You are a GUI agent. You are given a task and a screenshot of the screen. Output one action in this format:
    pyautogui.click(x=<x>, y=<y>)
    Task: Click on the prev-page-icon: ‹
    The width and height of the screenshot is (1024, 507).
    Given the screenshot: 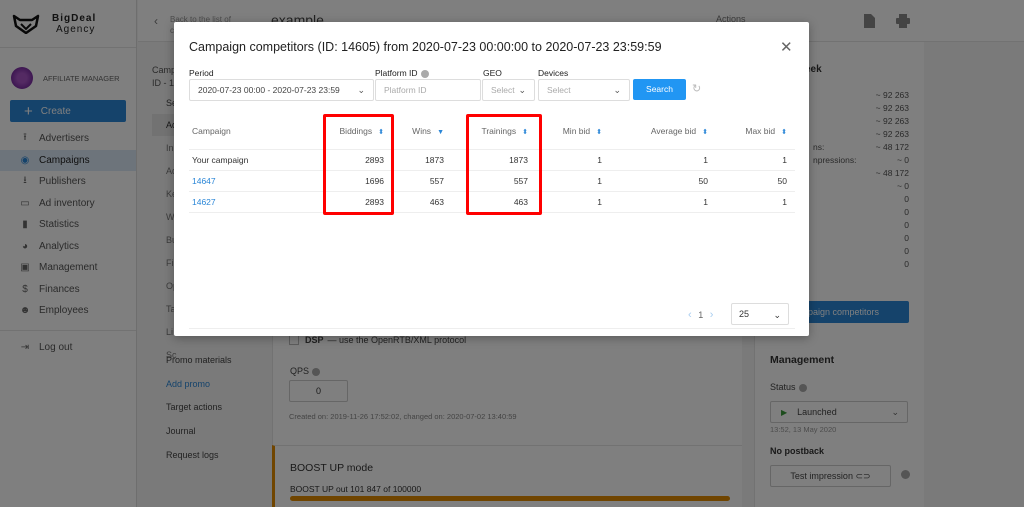 What is the action you would take?
    pyautogui.click(x=690, y=315)
    